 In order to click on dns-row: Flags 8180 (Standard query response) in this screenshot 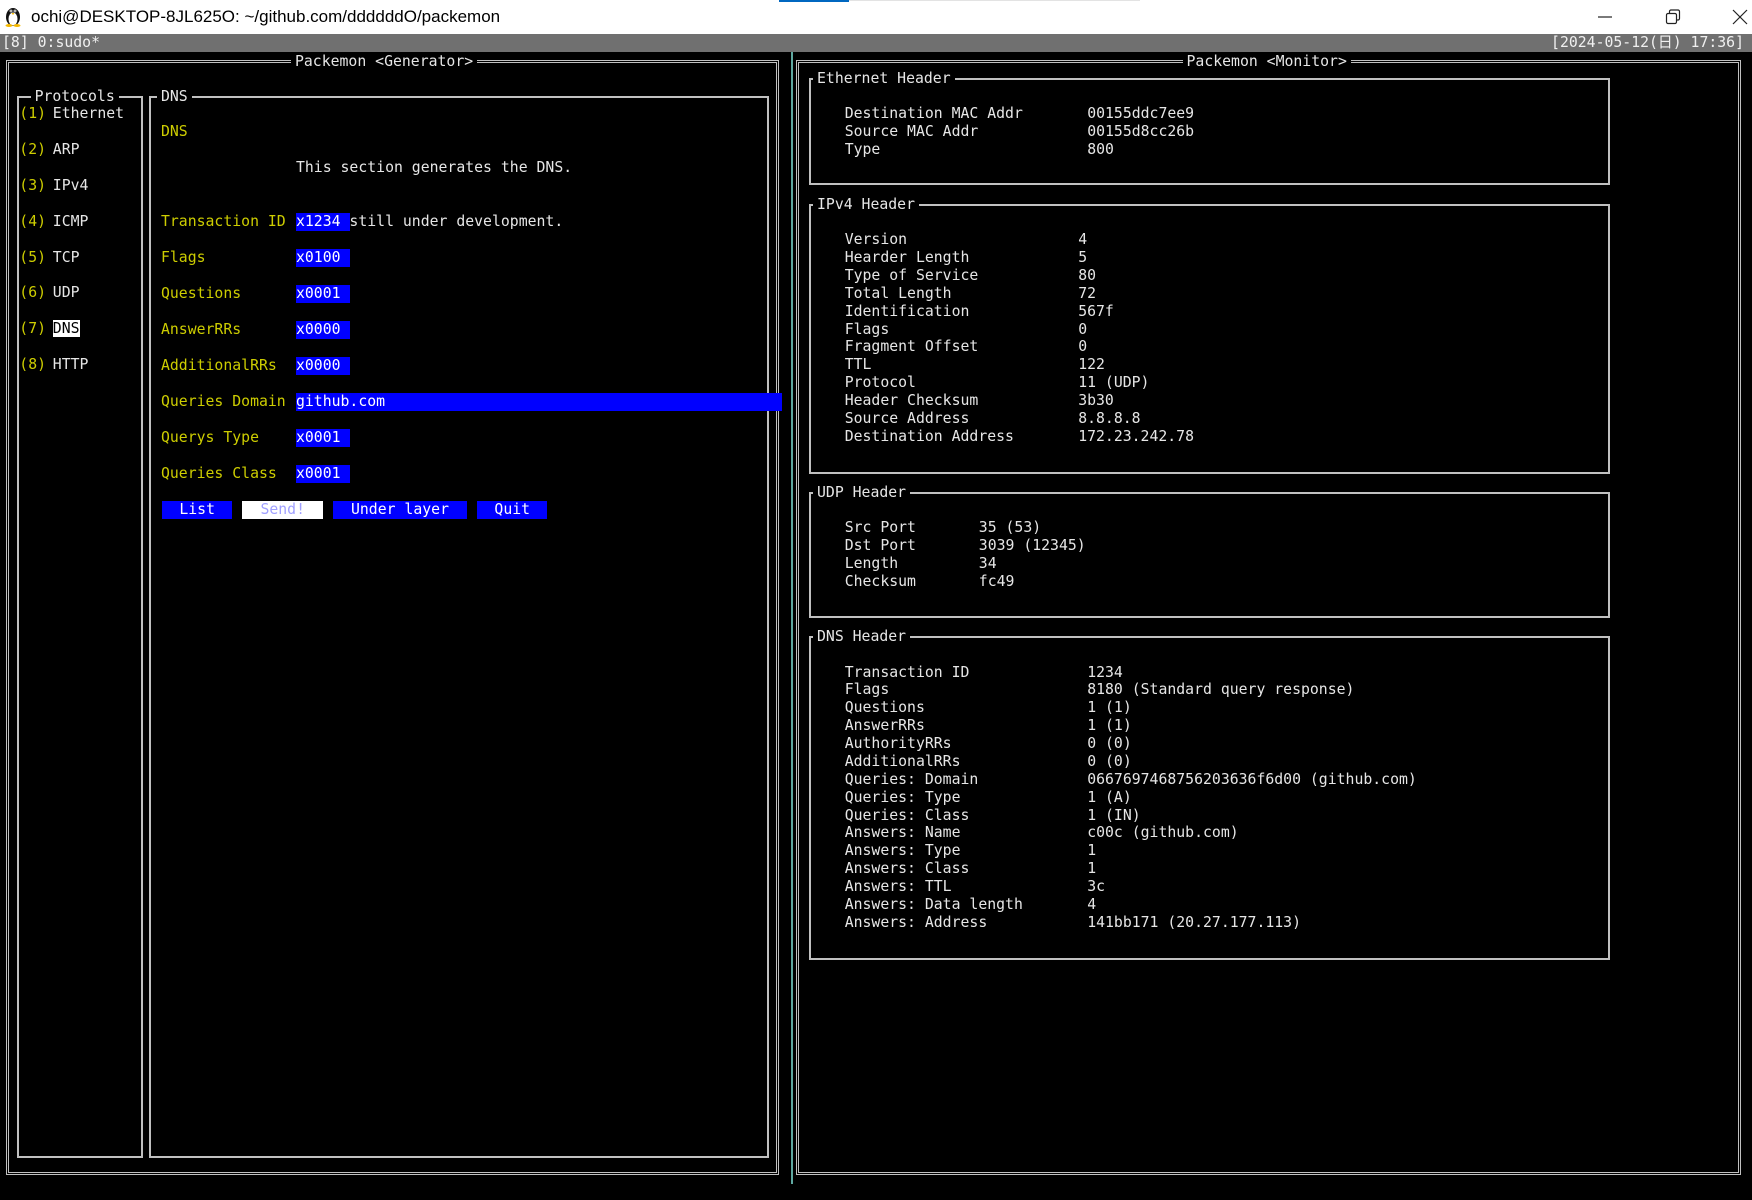, I will do `click(1215, 690)`.